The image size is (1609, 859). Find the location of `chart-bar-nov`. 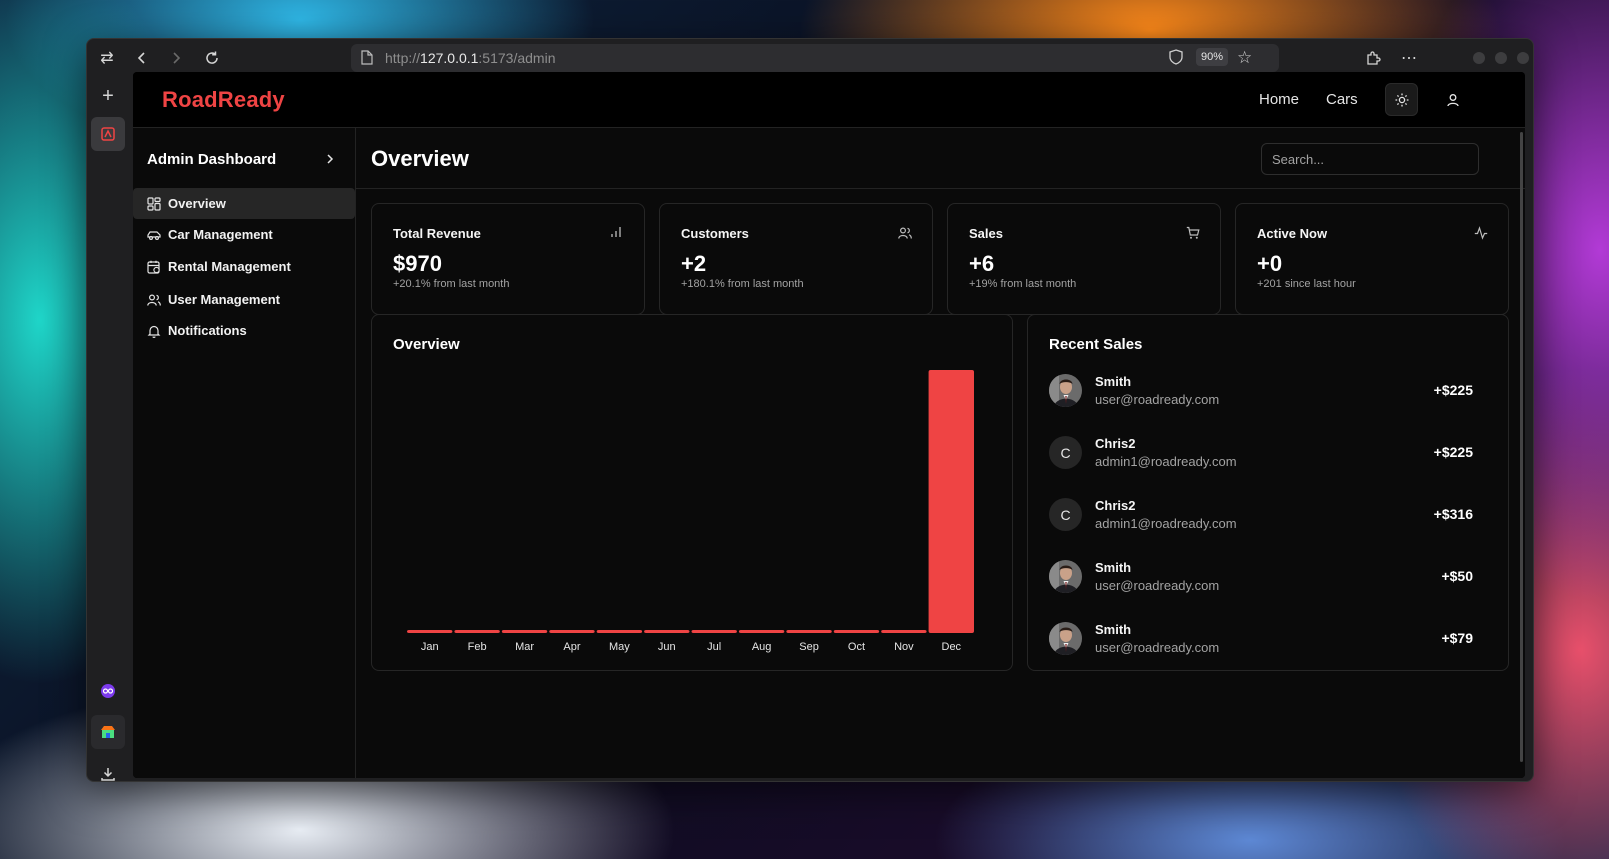

chart-bar-nov is located at coordinates (904, 631).